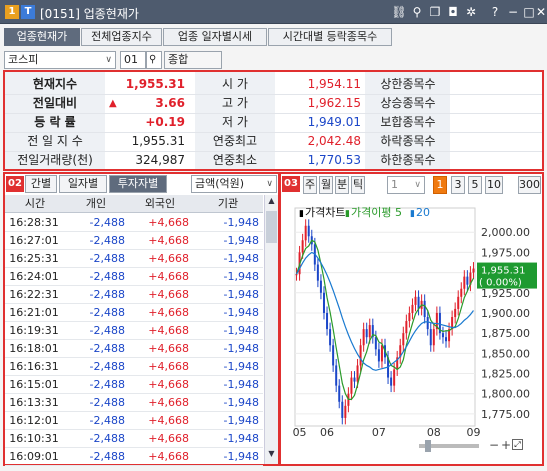 The height and width of the screenshot is (471, 547). I want to click on col-foreign: 외국인, so click(160, 203).